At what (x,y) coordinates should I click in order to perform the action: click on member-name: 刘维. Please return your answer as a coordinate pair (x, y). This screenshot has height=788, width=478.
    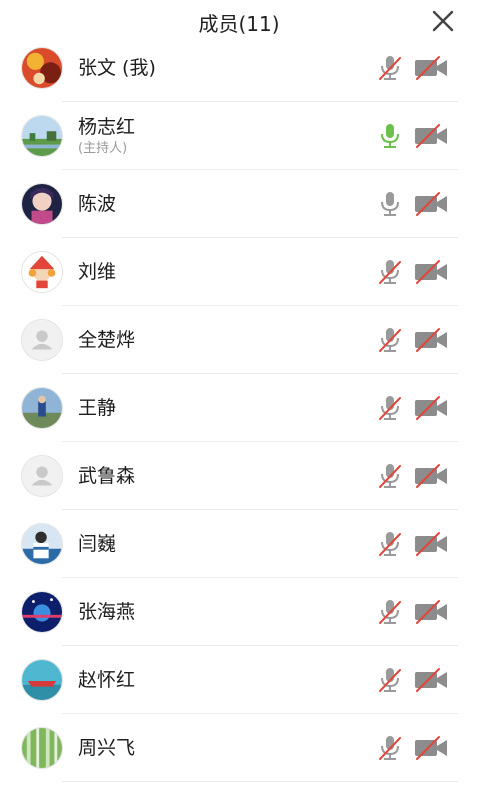
    Looking at the image, I should click on (97, 272).